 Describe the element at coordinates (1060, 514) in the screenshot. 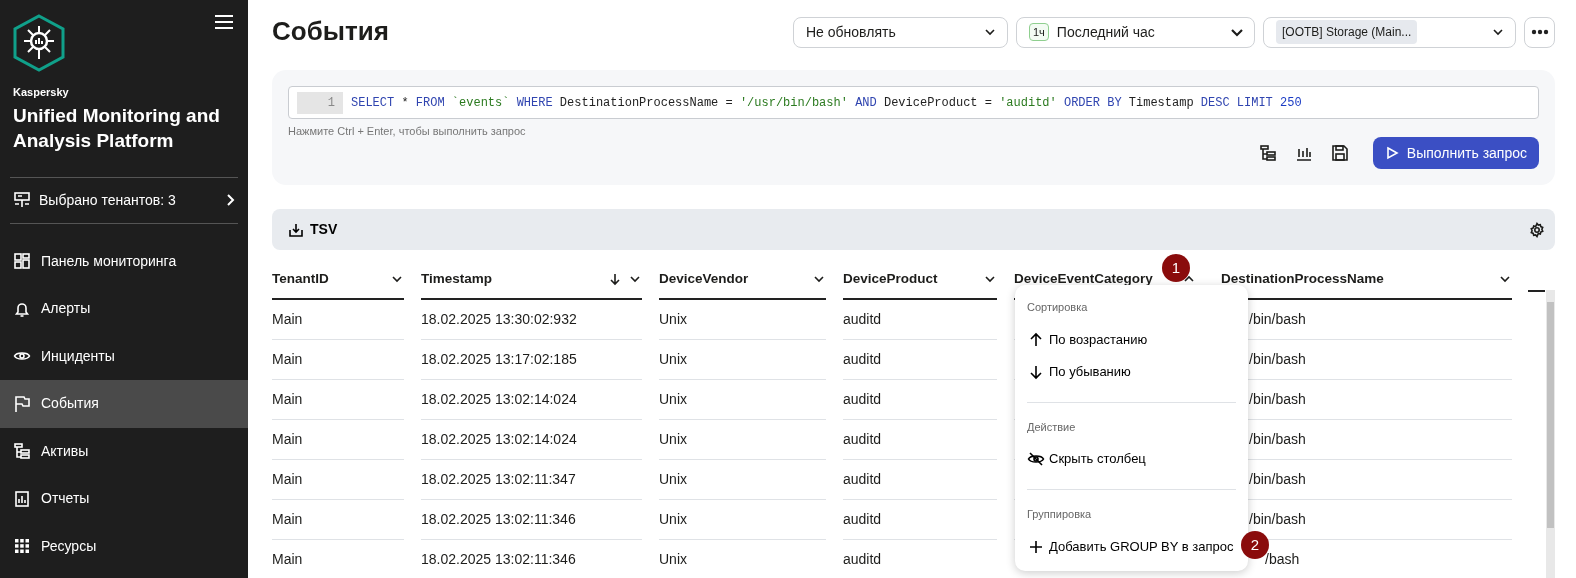

I see `menu-heading: Группировка` at that location.